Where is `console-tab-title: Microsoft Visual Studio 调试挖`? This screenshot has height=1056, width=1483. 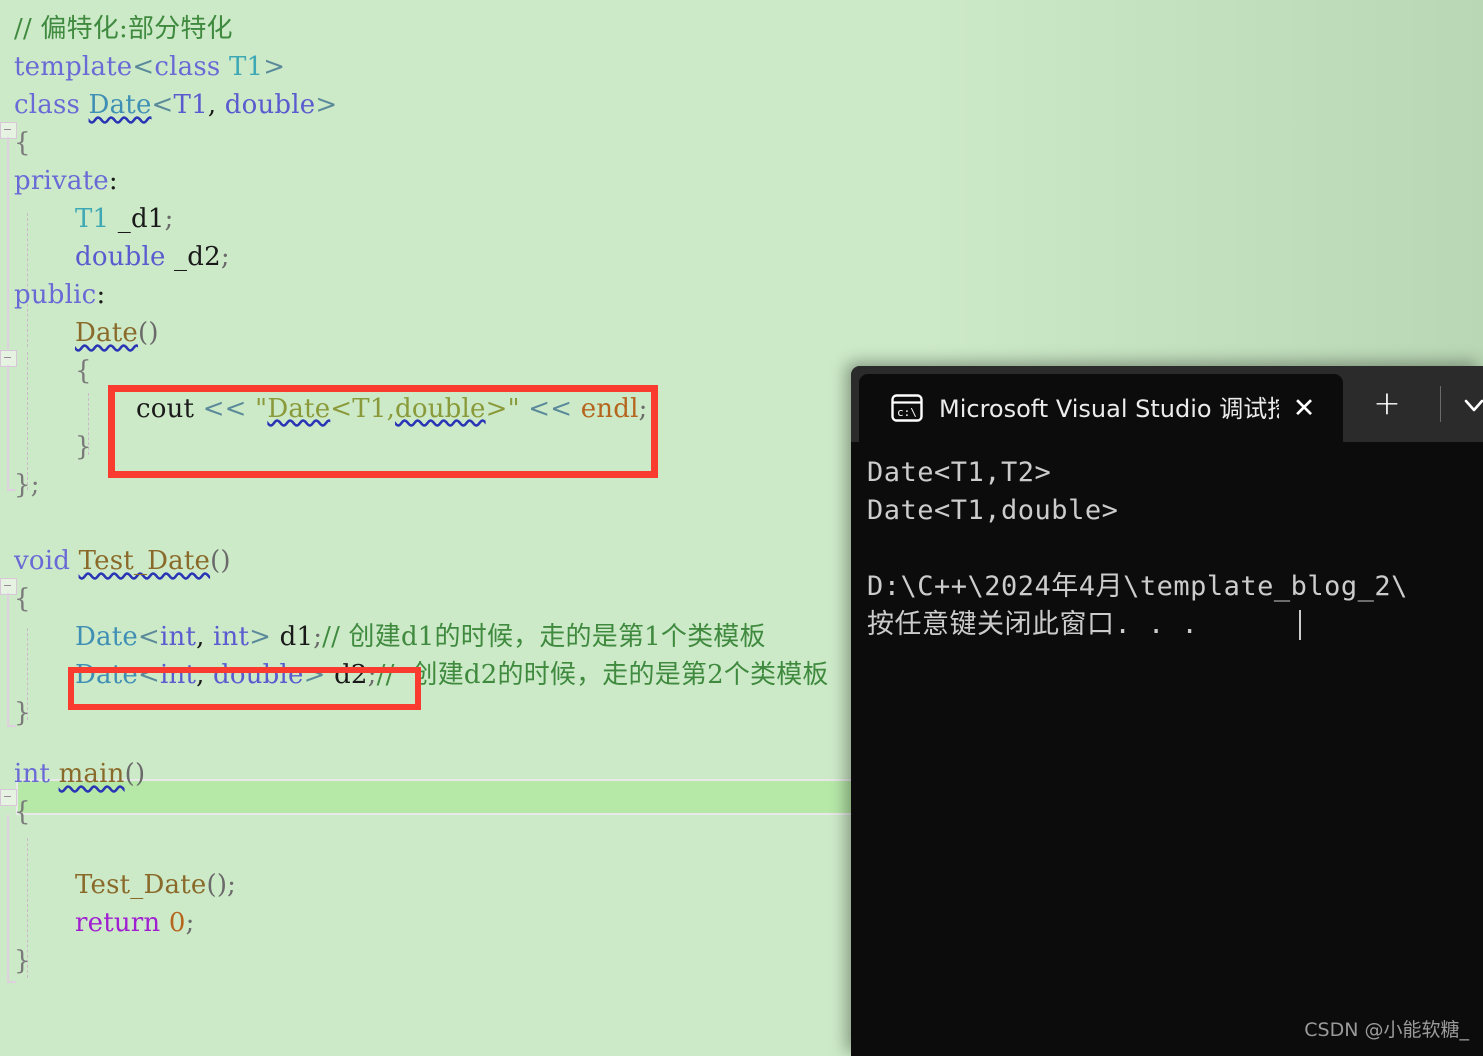
console-tab-title: Microsoft Visual Studio 调试挖 is located at coordinates (1109, 409).